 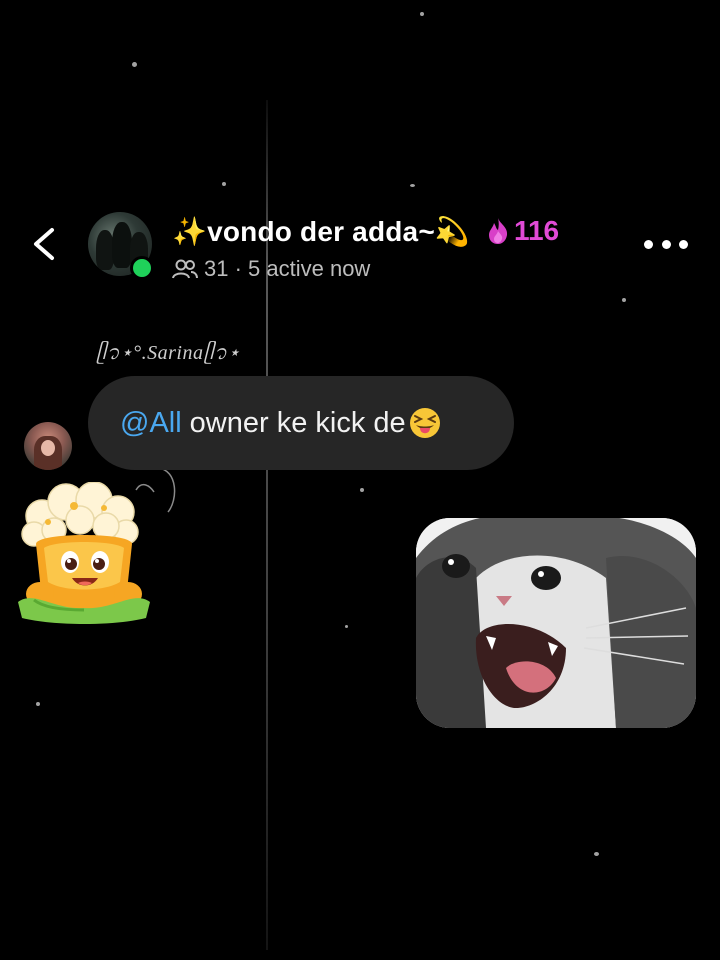 What do you see at coordinates (536, 230) in the screenshot?
I see `streak-count: 116` at bounding box center [536, 230].